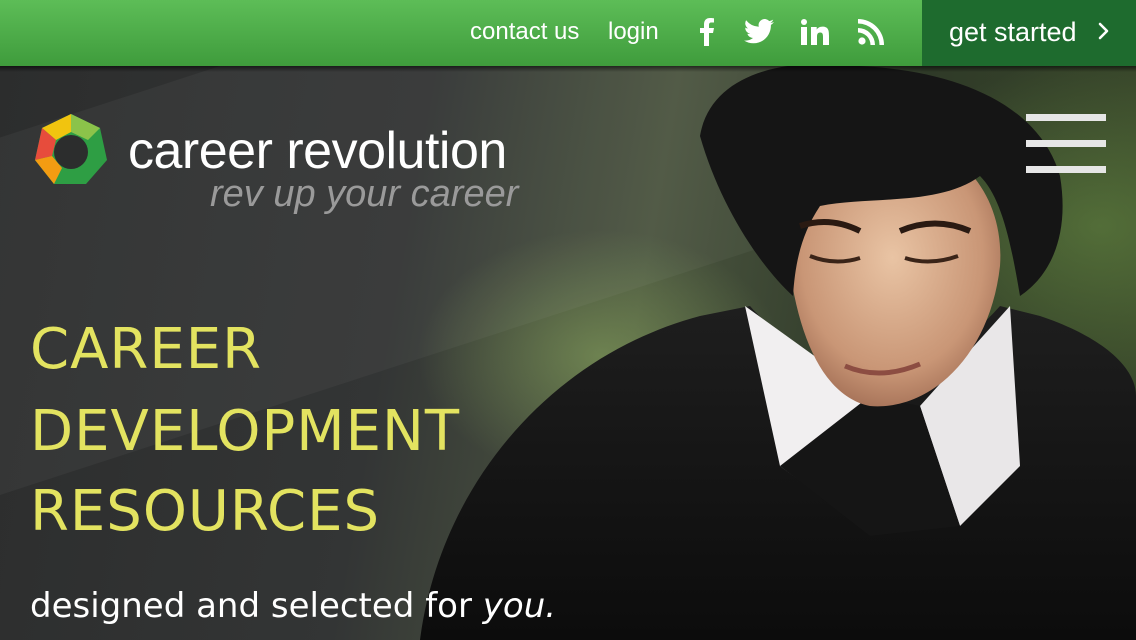 The height and width of the screenshot is (640, 1136). What do you see at coordinates (245, 431) in the screenshot?
I see `headline-line-2: DEVELOPMENT` at bounding box center [245, 431].